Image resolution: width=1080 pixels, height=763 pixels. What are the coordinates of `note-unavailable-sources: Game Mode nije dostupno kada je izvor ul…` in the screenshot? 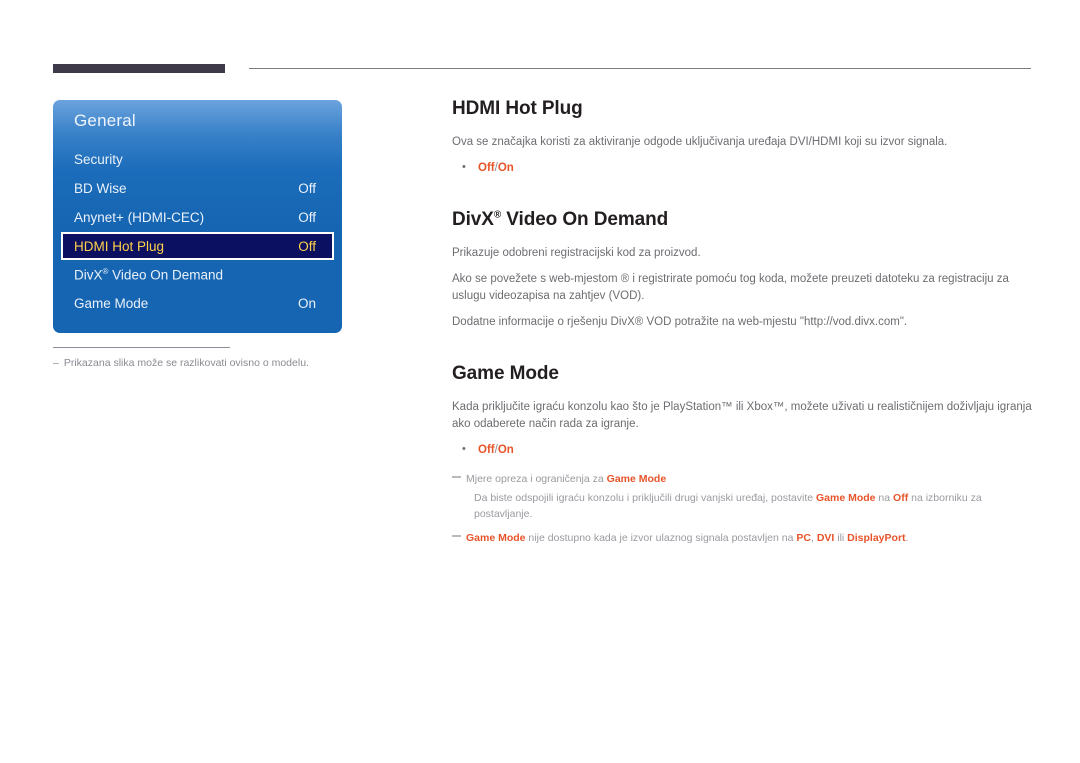 It's located at (742, 538).